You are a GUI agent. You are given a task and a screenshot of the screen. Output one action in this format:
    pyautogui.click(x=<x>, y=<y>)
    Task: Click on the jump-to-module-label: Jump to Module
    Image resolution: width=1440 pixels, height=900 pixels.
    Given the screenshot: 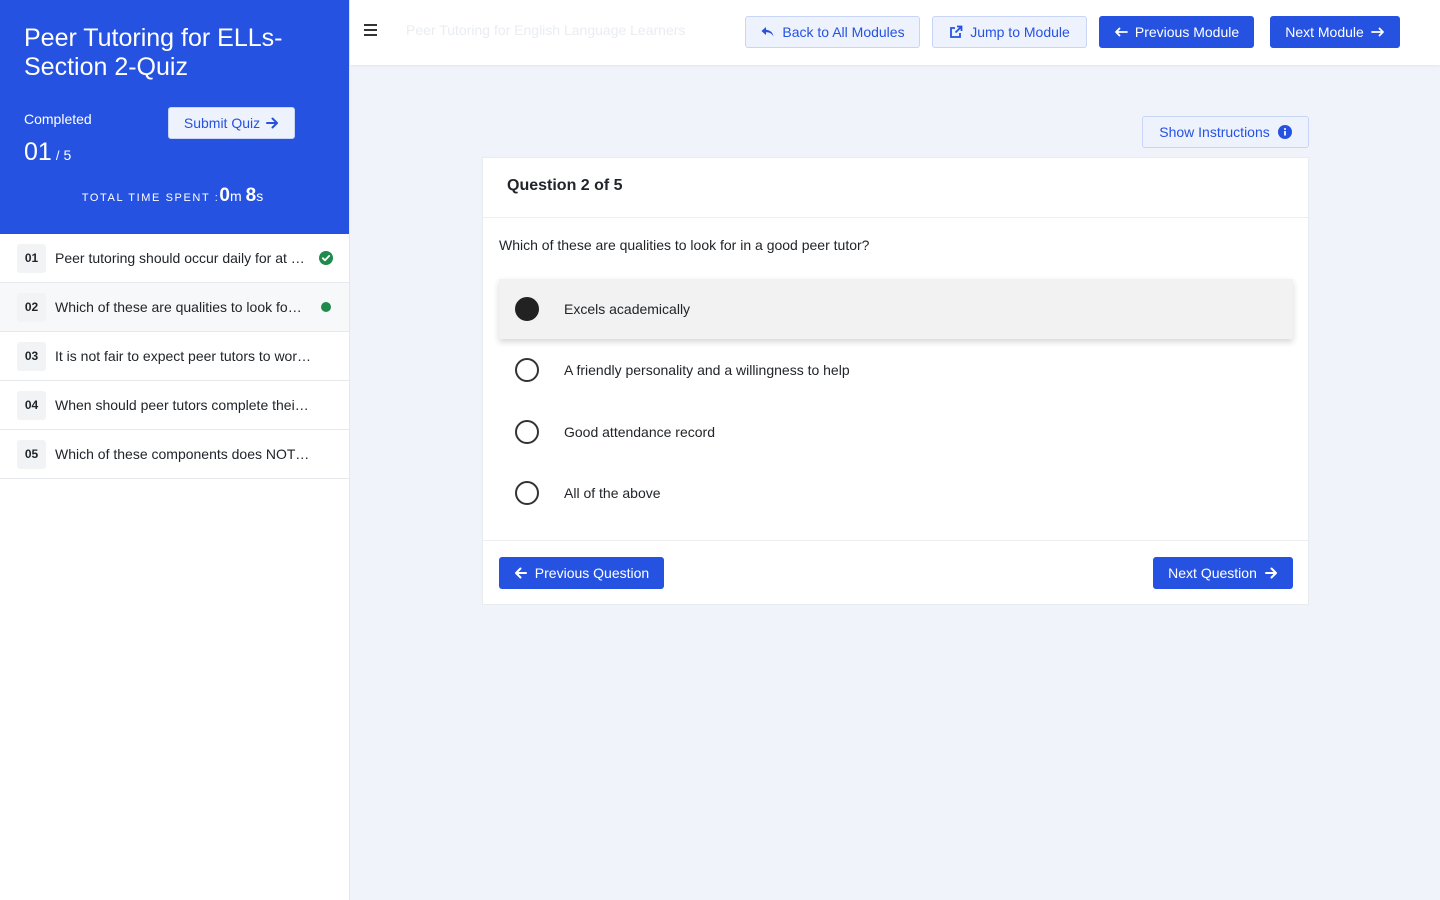 What is the action you would take?
    pyautogui.click(x=1020, y=32)
    